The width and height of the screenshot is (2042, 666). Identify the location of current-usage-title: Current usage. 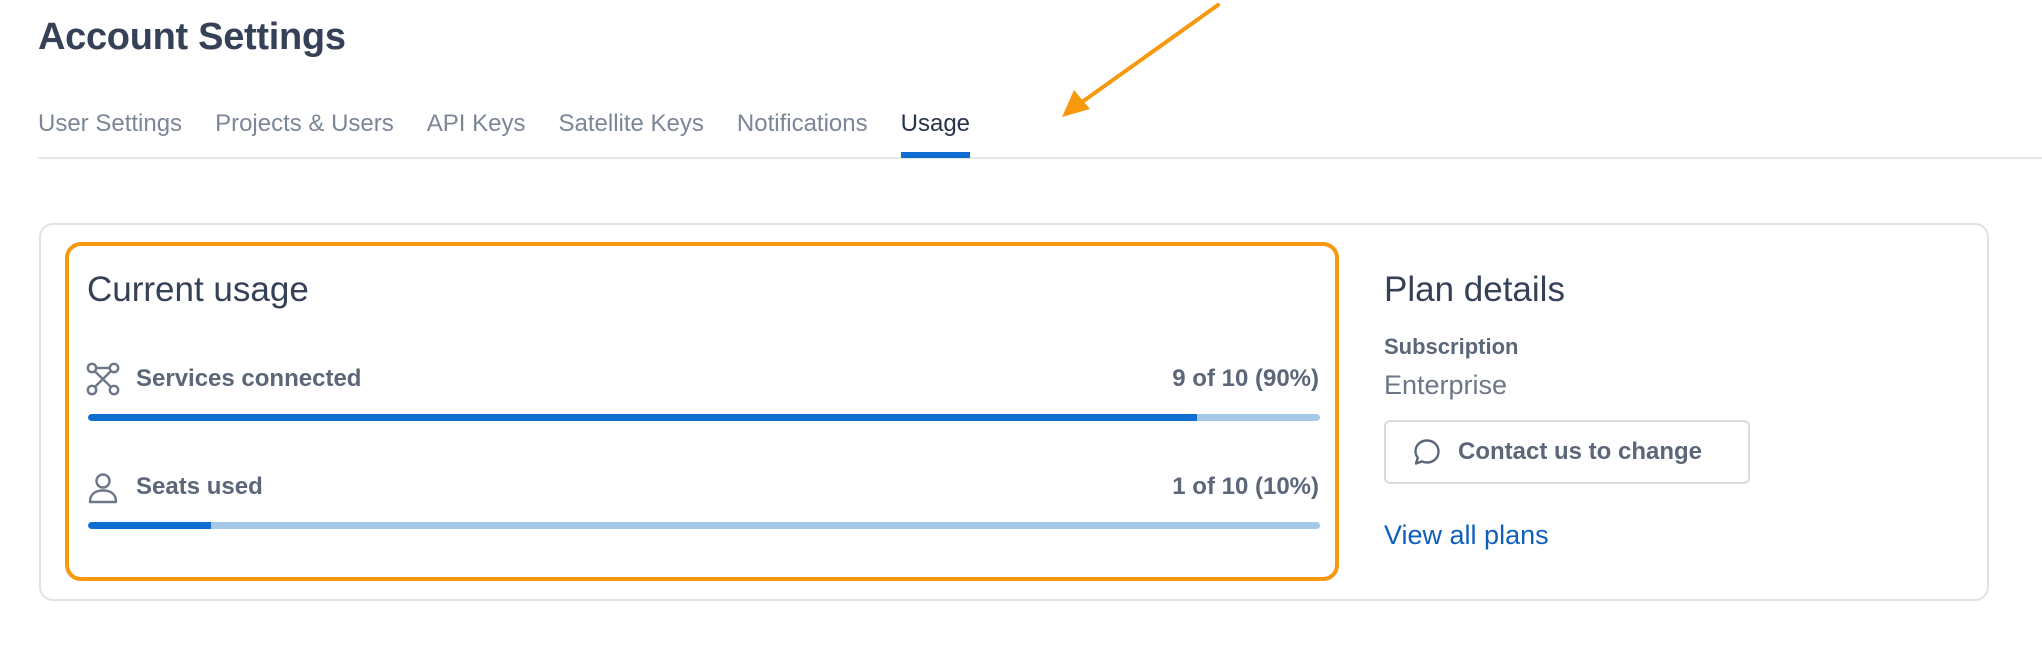
(198, 289).